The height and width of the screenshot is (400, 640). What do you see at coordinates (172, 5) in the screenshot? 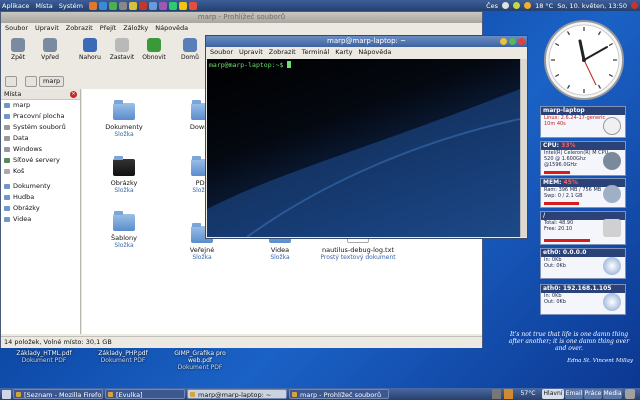
I see `calc-launcher-icon` at bounding box center [172, 5].